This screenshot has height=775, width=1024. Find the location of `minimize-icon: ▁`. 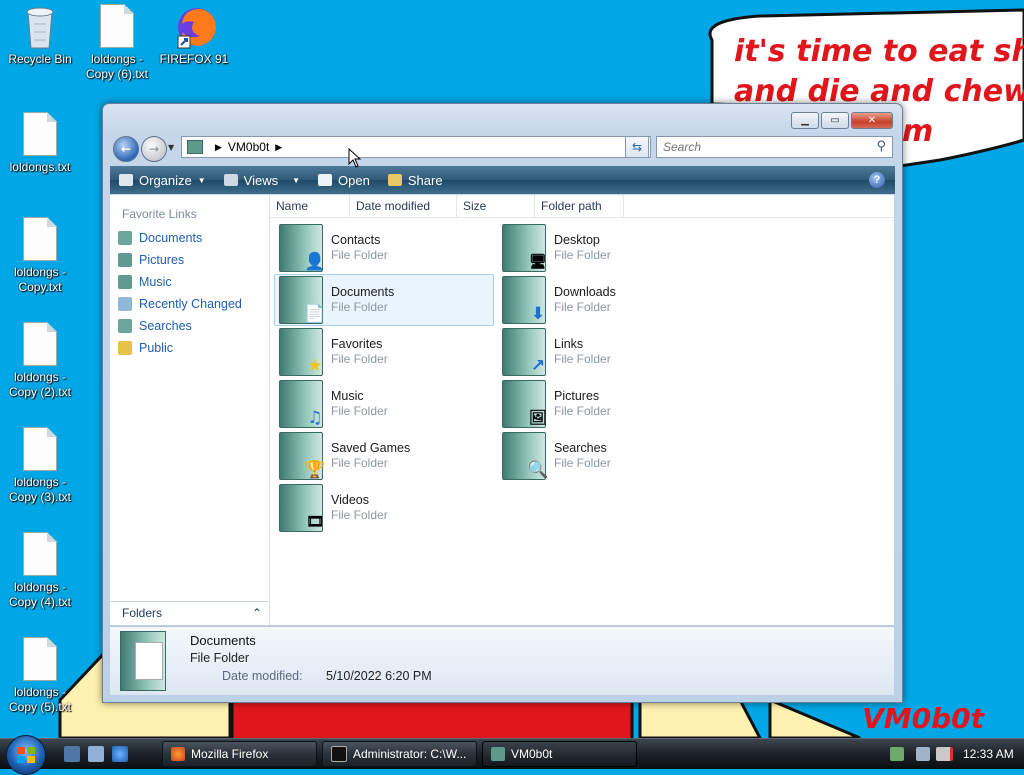

minimize-icon: ▁ is located at coordinates (805, 120).